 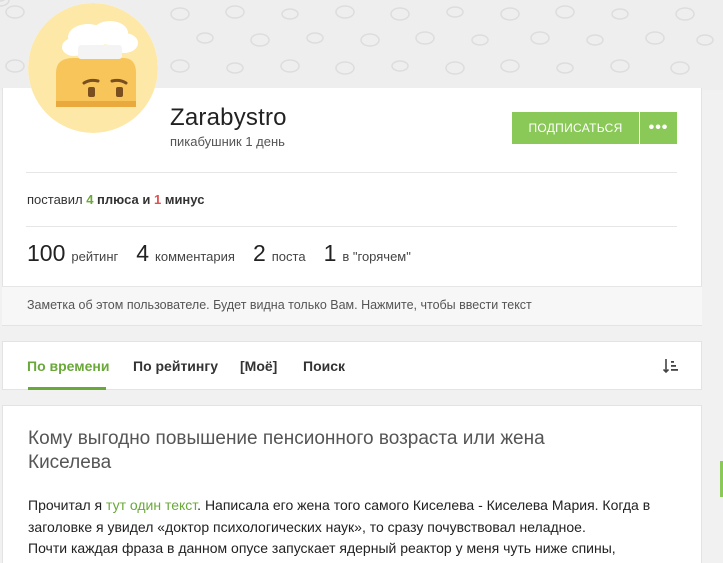 What do you see at coordinates (288, 256) in the screenshot?
I see `stat-label: поста` at bounding box center [288, 256].